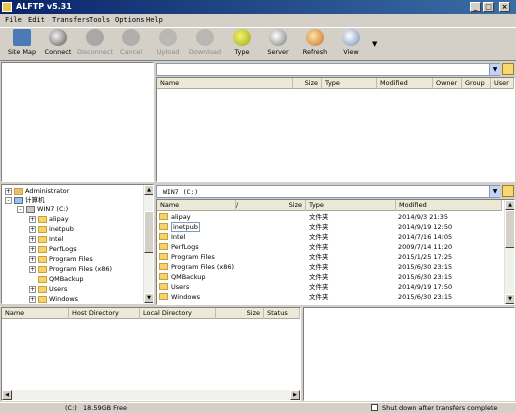 The height and width of the screenshot is (413, 516). What do you see at coordinates (351, 37) in the screenshot?
I see `view-icon` at bounding box center [351, 37].